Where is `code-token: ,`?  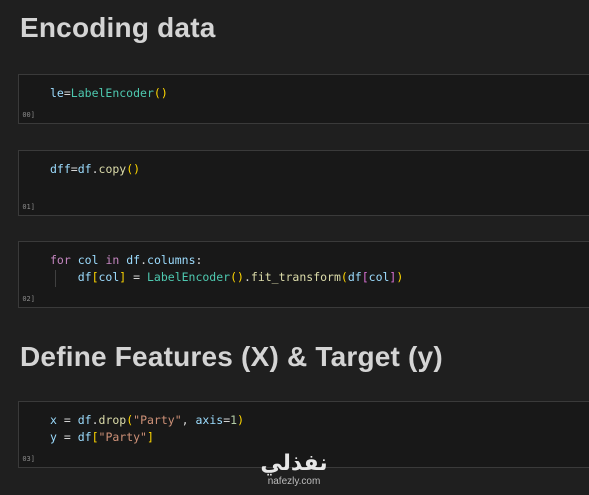
code-token: , is located at coordinates (188, 420).